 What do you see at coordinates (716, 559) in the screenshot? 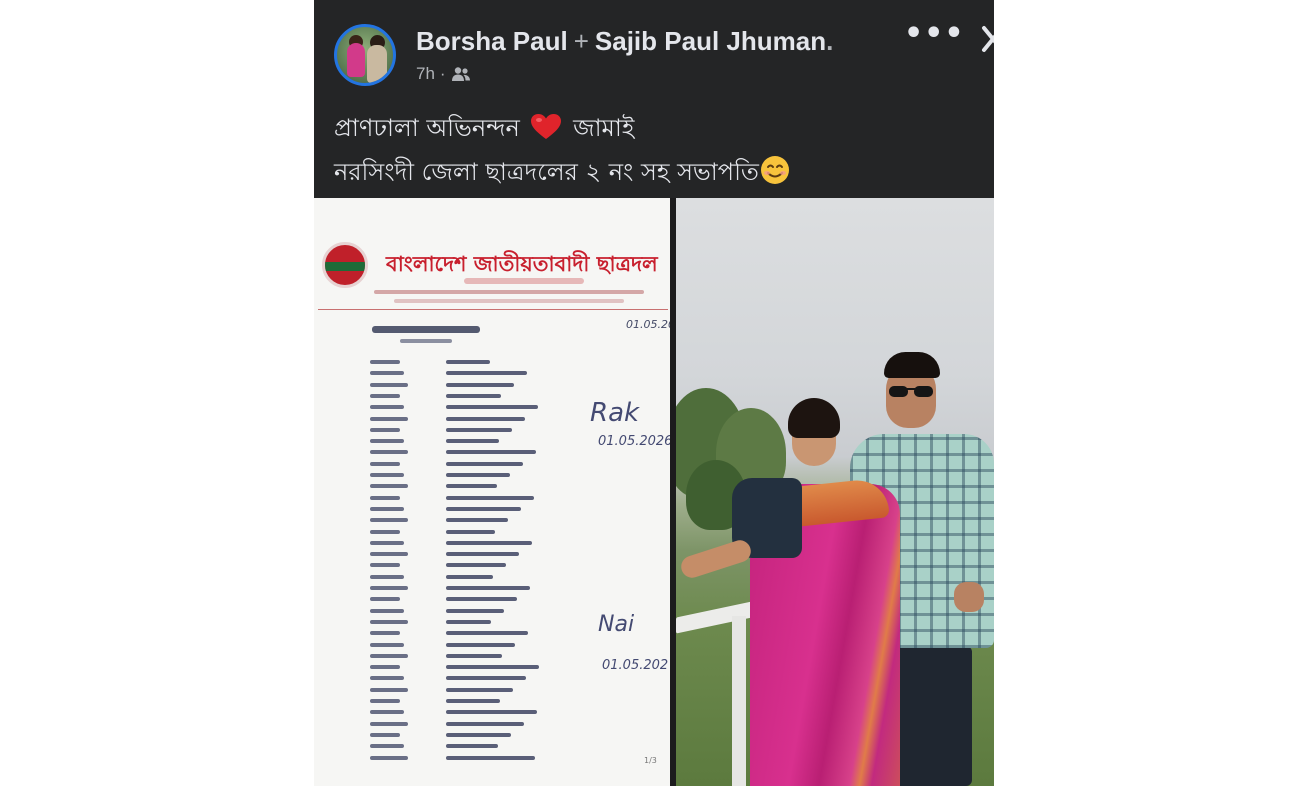
I see `woman-arm` at bounding box center [716, 559].